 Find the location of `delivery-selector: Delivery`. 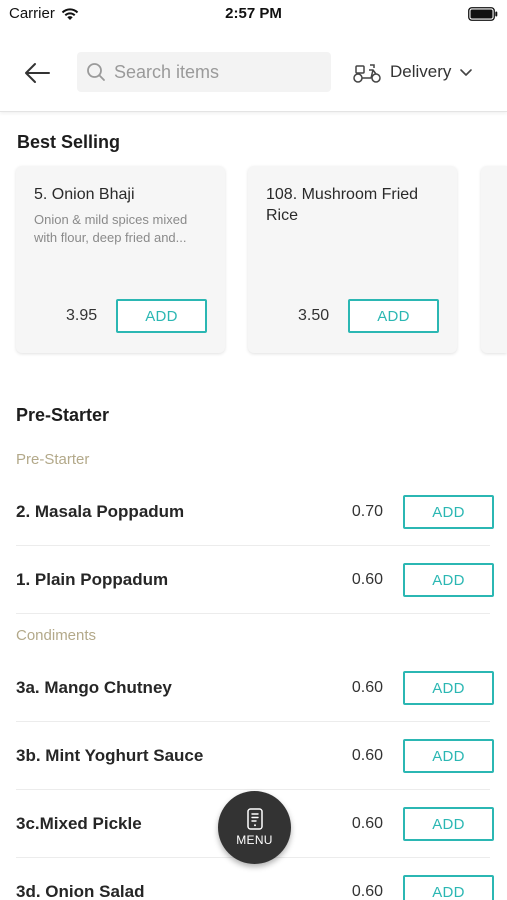

delivery-selector: Delivery is located at coordinates (412, 72).